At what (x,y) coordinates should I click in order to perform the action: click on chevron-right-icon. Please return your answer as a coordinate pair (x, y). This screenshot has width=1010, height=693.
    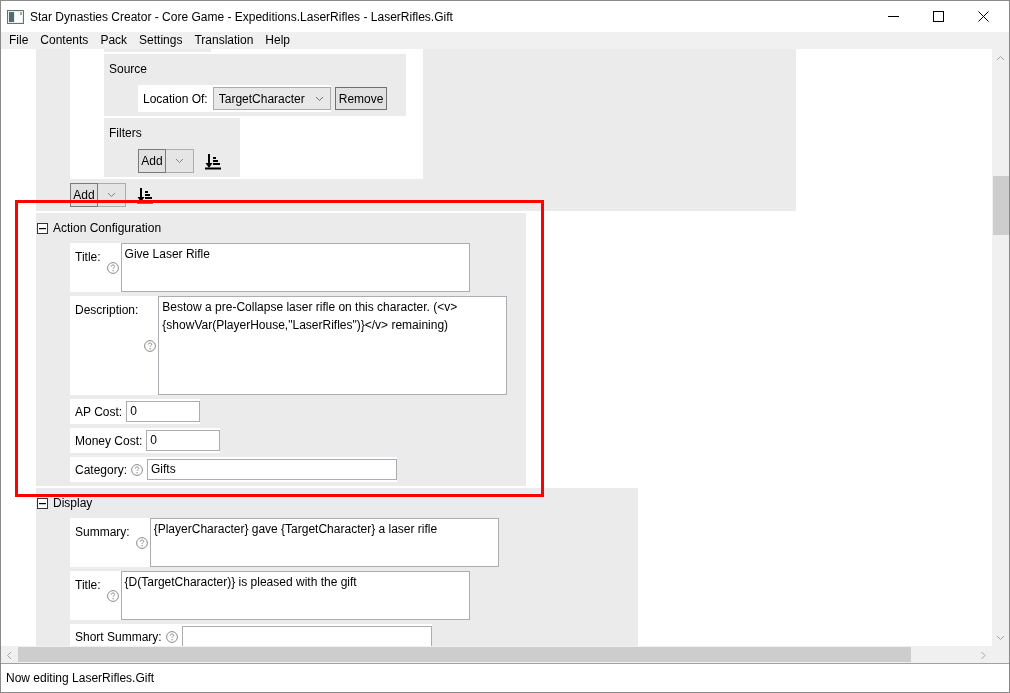
    Looking at the image, I should click on (983, 654).